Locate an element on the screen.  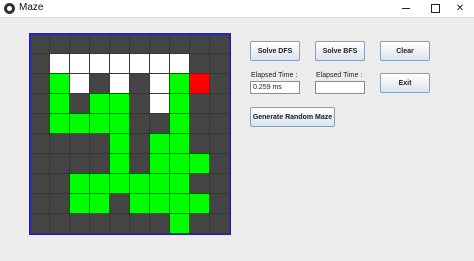
clear-button: Clear is located at coordinates (405, 51).